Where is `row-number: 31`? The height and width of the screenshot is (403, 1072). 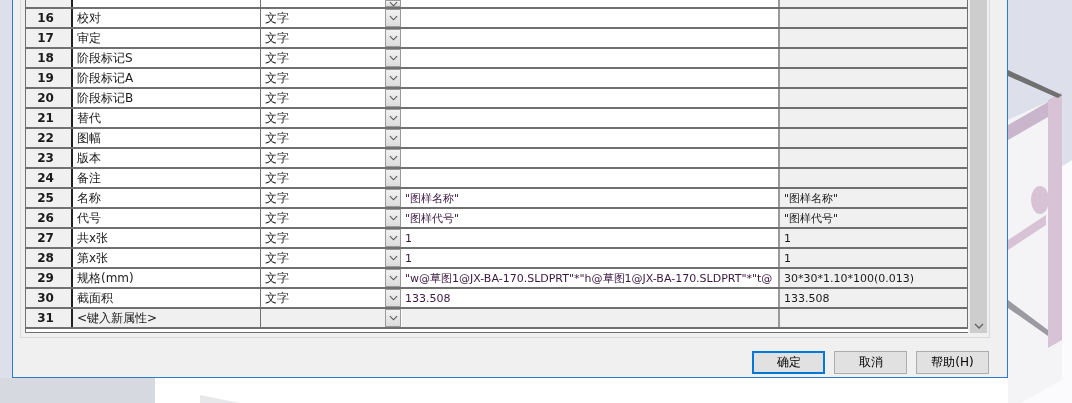
row-number: 31 is located at coordinates (49, 318).